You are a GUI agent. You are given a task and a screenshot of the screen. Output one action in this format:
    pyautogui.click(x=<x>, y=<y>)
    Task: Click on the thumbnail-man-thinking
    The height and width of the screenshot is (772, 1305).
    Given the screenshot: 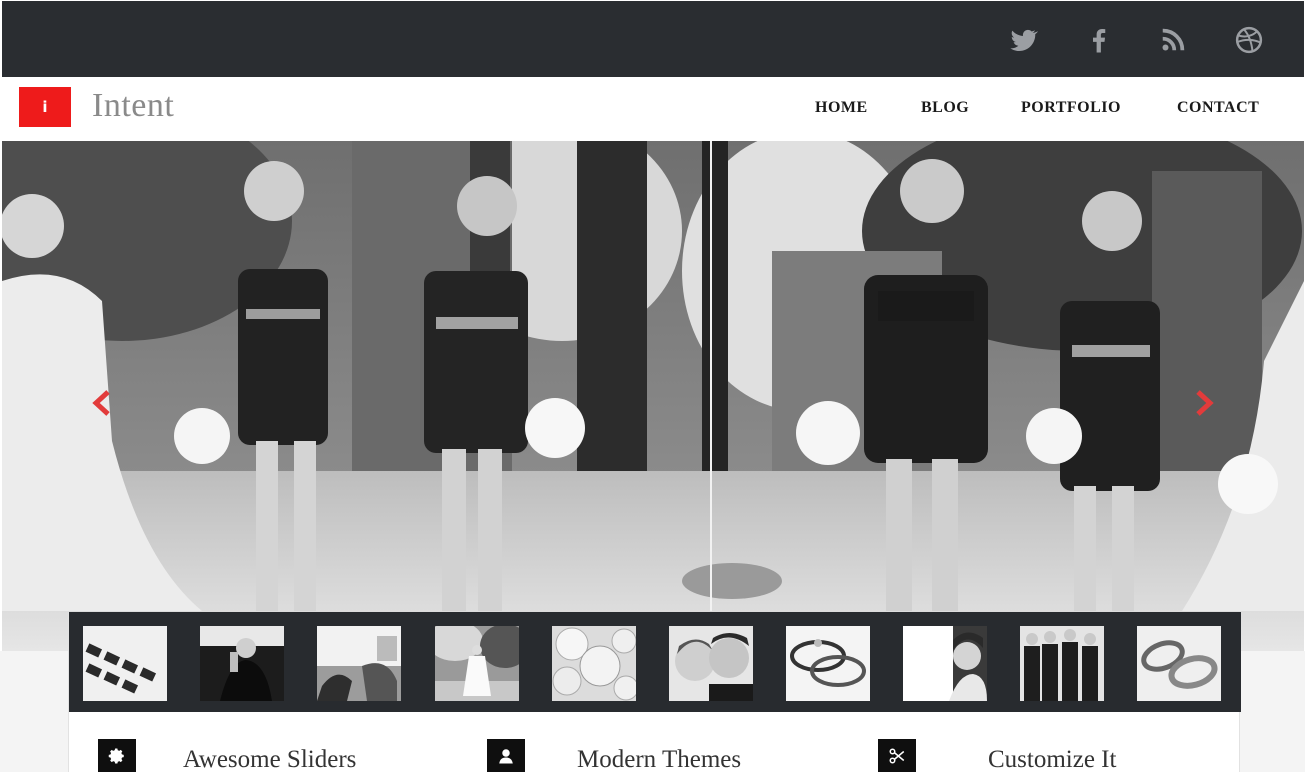 What is the action you would take?
    pyautogui.click(x=242, y=663)
    